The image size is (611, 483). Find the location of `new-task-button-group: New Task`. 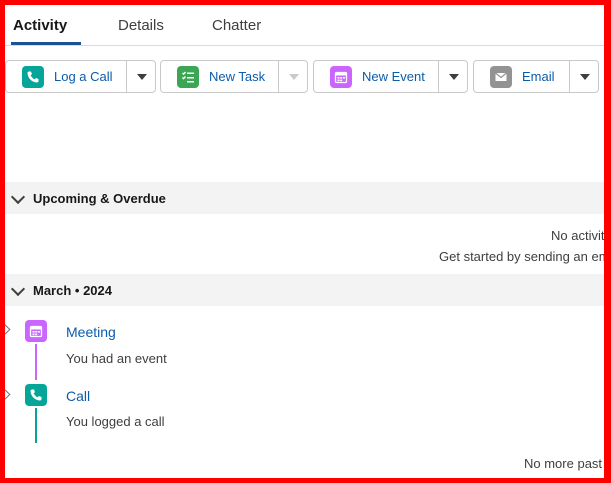

new-task-button-group: New Task is located at coordinates (234, 76).